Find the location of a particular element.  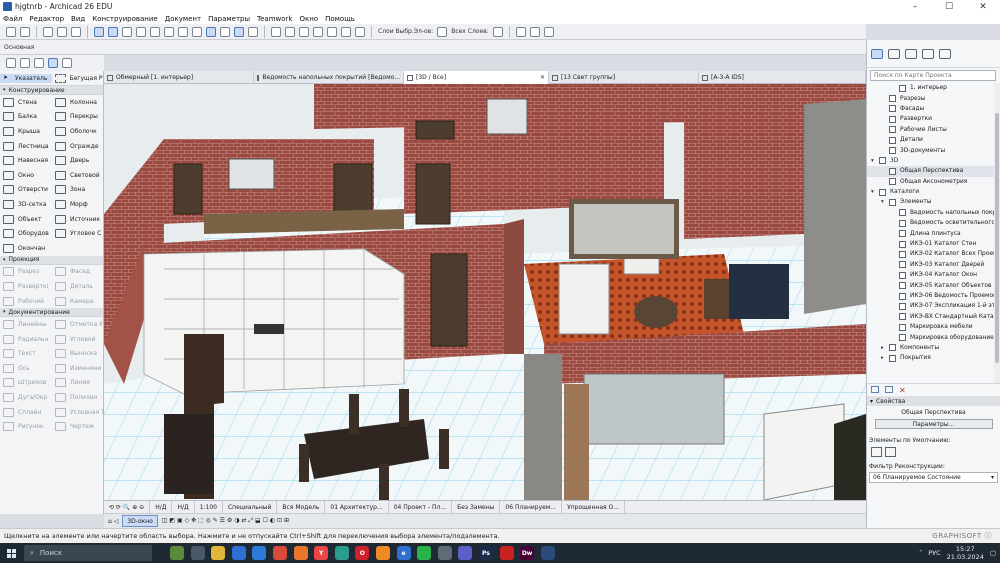

new-view-icon is located at coordinates (875, 389).